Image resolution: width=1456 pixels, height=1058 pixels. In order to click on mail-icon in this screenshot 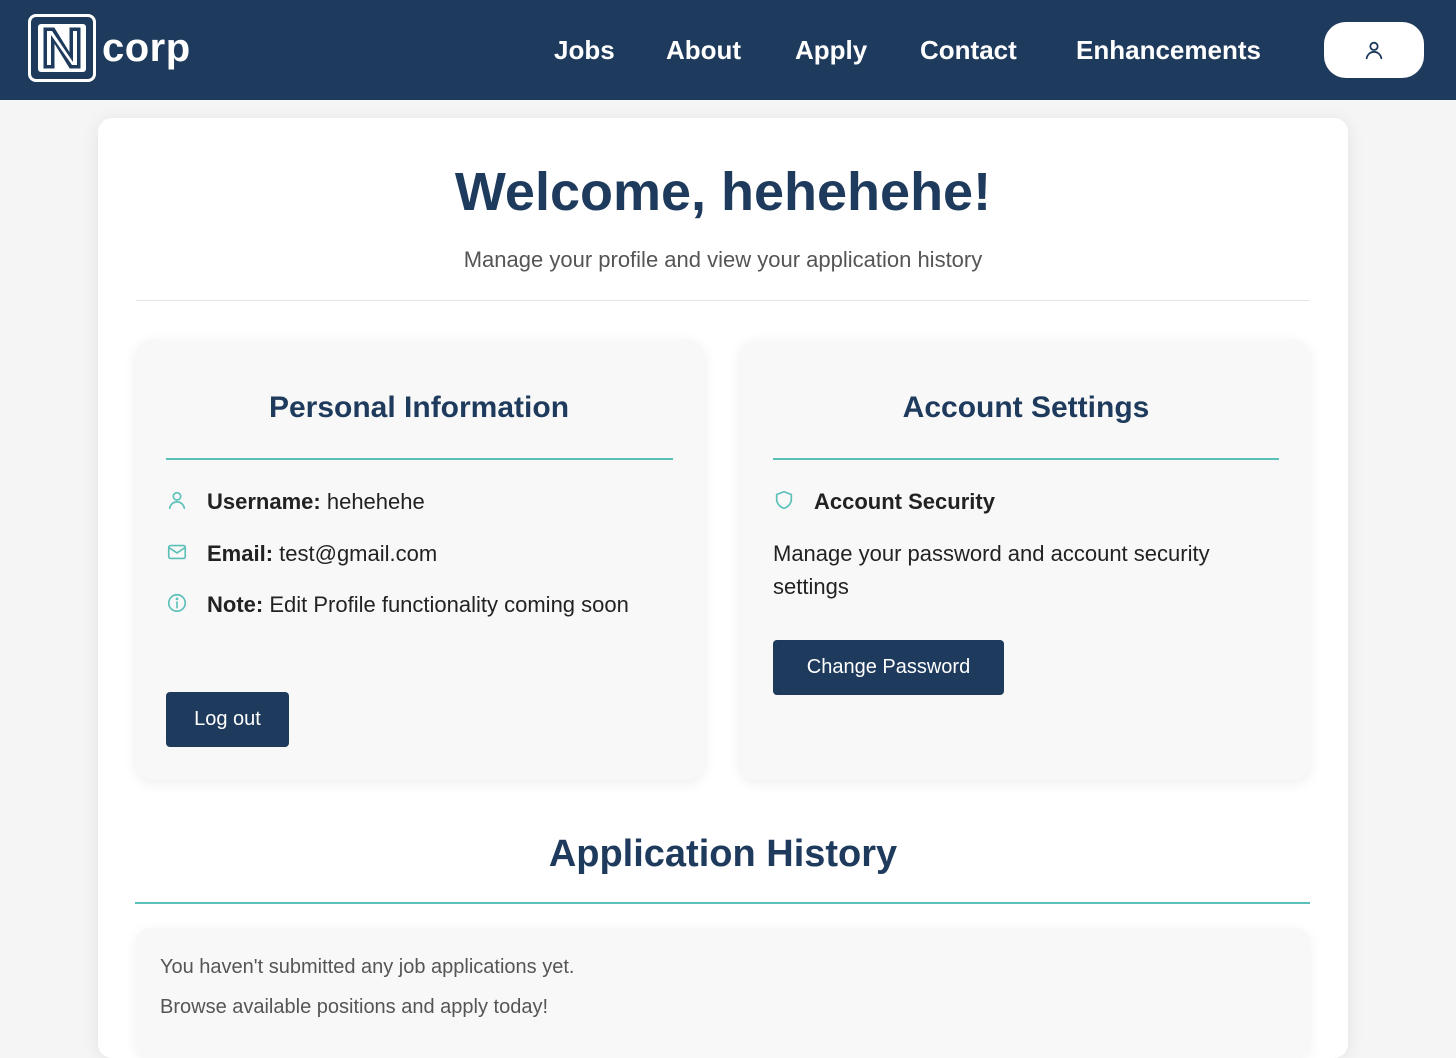, I will do `click(186, 555)`.